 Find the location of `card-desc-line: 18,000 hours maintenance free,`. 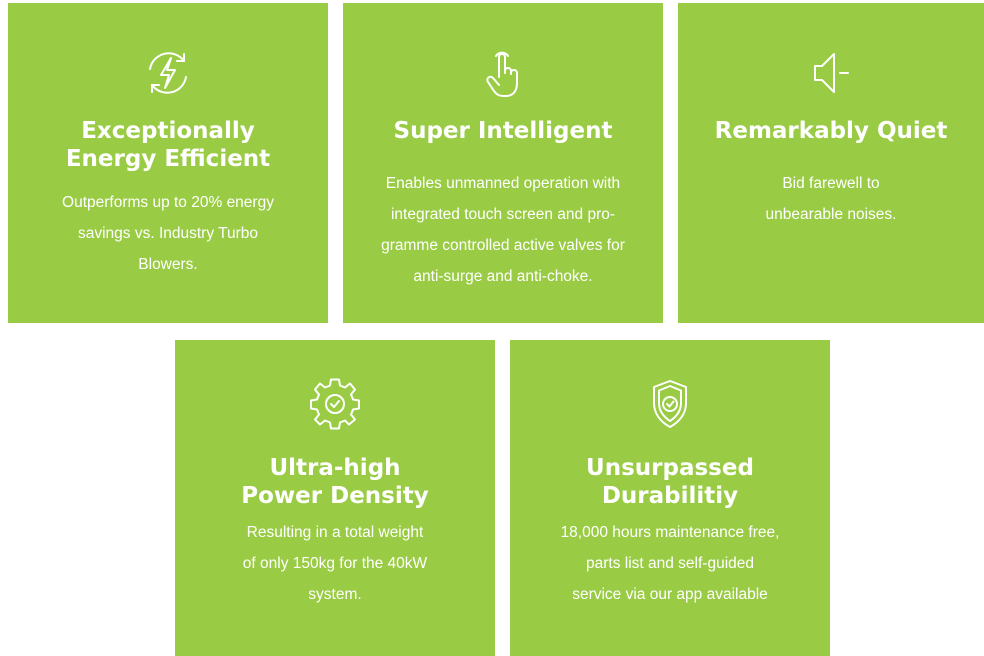

card-desc-line: 18,000 hours maintenance free, is located at coordinates (670, 532).